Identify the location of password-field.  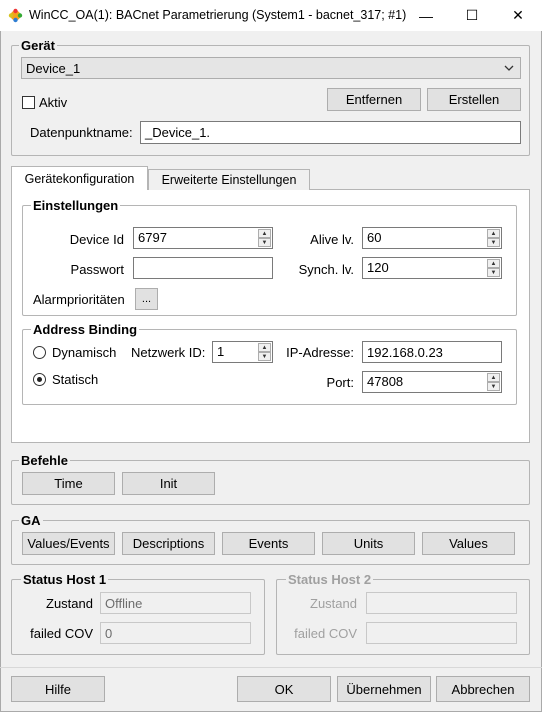
(203, 268).